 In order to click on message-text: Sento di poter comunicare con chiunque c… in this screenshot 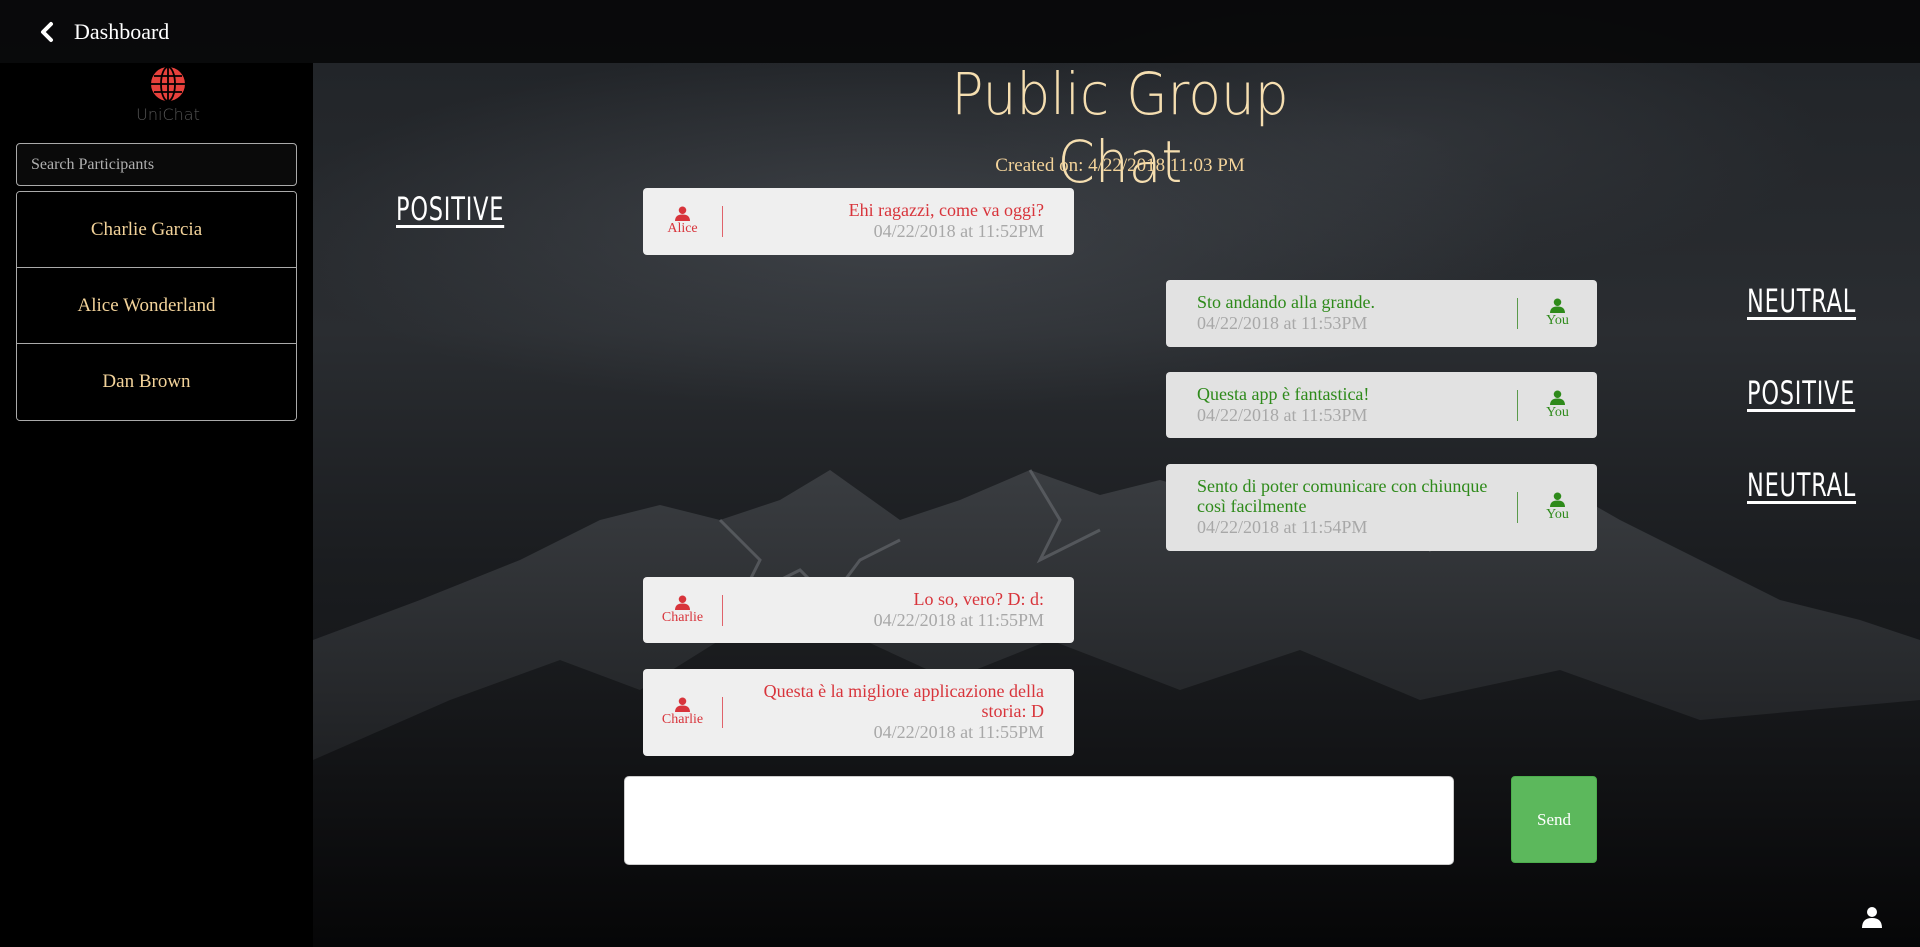, I will do `click(1342, 496)`.